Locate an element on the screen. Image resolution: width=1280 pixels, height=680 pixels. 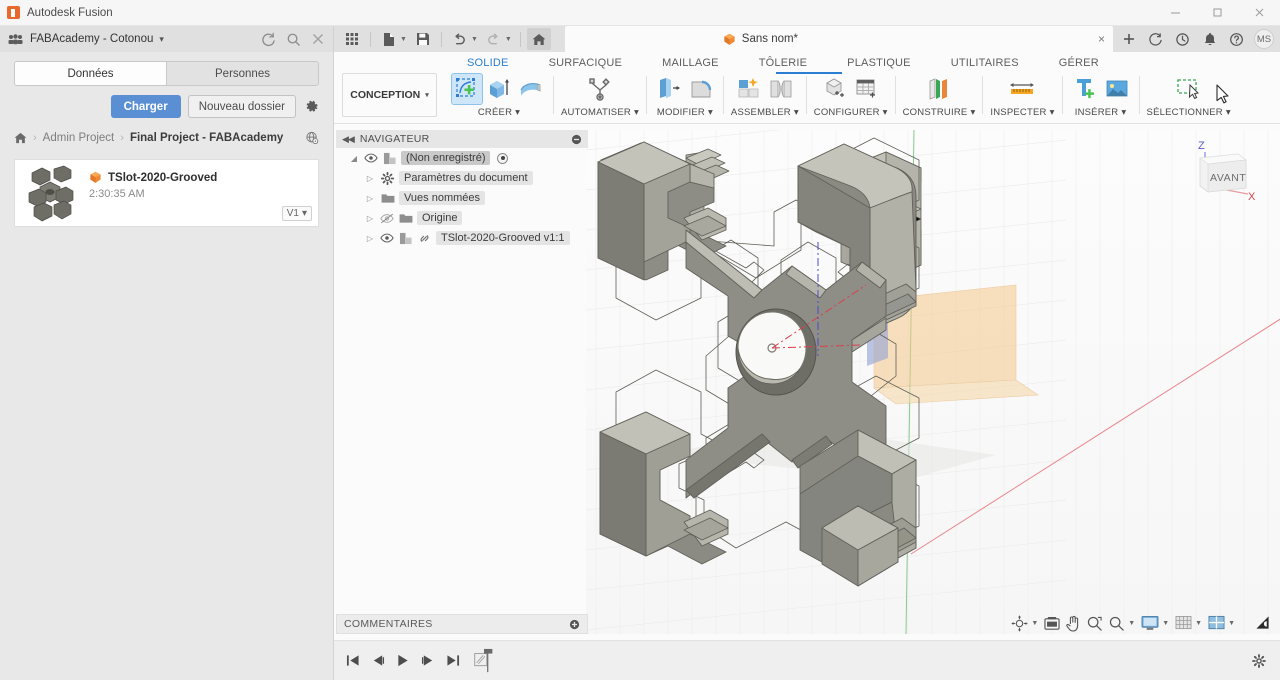
tab-tolerie: TÔLERIE is located at coordinates (783, 64).